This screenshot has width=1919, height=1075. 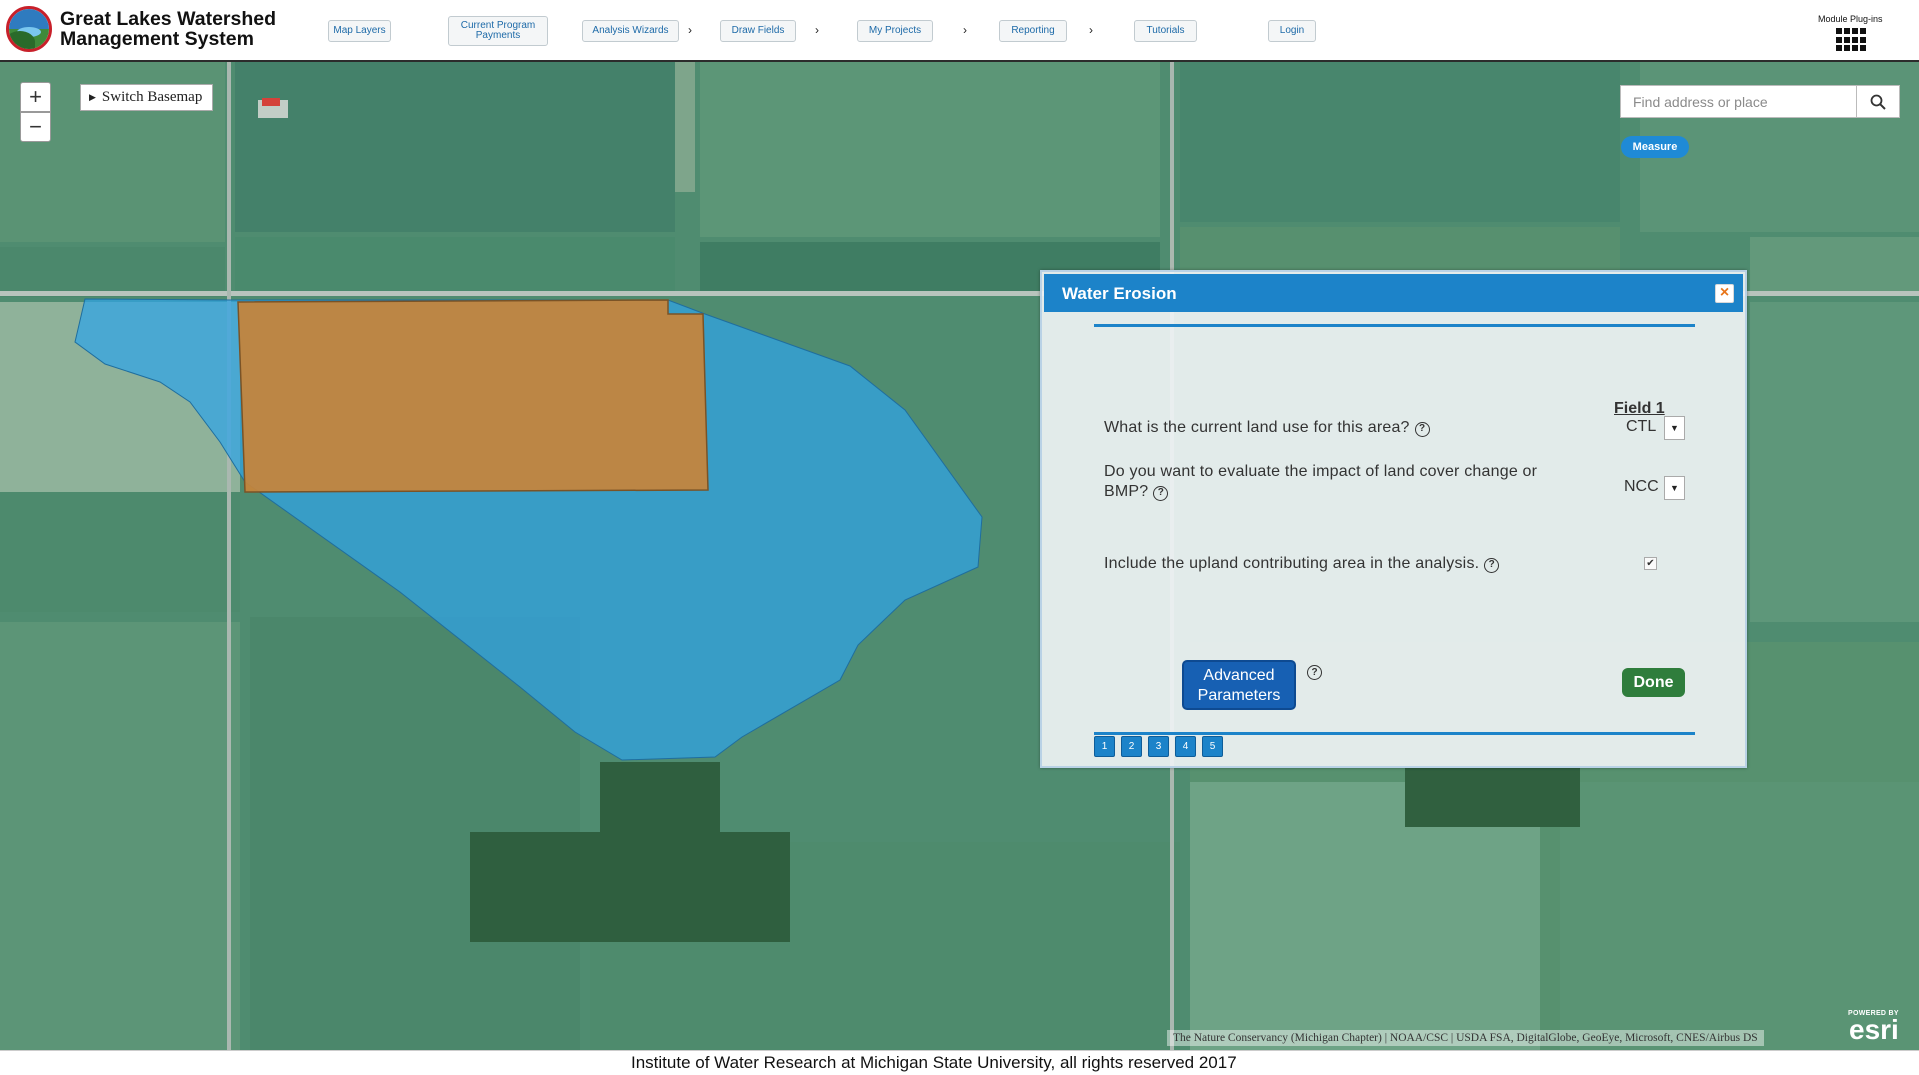 I want to click on search-input, so click(x=1739, y=101).